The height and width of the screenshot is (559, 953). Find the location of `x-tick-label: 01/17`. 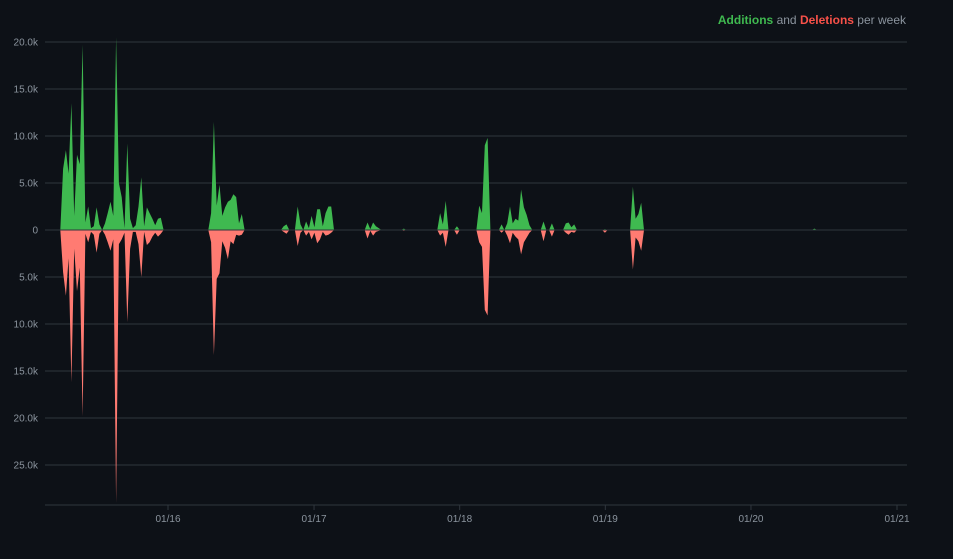

x-tick-label: 01/17 is located at coordinates (314, 519).